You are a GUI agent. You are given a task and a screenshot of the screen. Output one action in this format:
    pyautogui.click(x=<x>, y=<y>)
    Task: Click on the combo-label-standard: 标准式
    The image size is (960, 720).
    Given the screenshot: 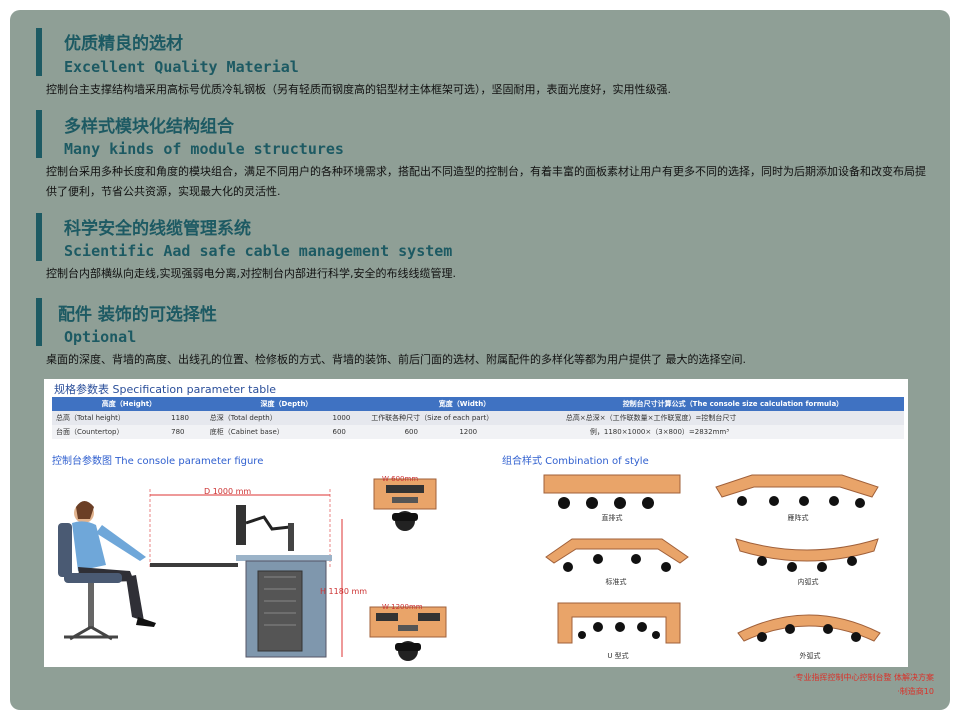 What is the action you would take?
    pyautogui.click(x=616, y=582)
    